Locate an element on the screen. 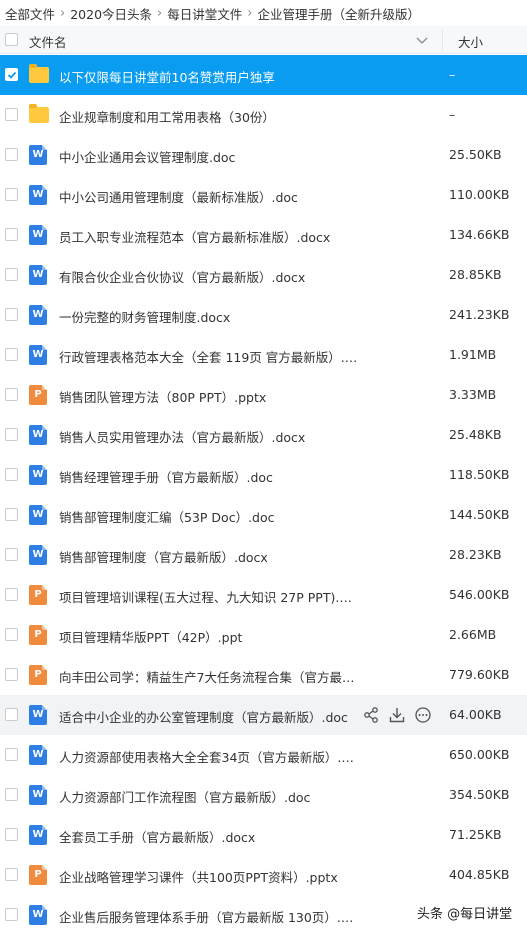  file-row: W 中小公司通用管理制度（最新标准版）.doc 110.00KB is located at coordinates (263, 195).